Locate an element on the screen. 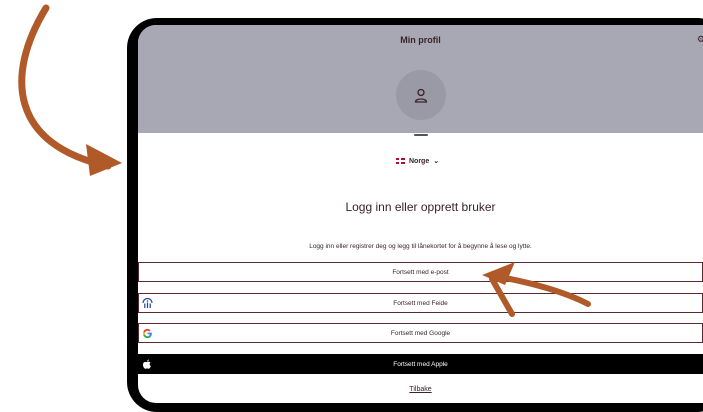  page-title: Min profil is located at coordinates (420, 40).